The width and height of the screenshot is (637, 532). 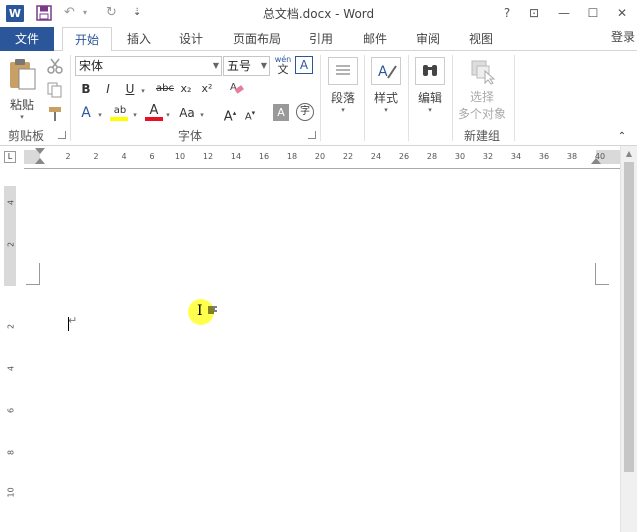 What do you see at coordinates (432, 156) in the screenshot?
I see `ruler-tick: 28` at bounding box center [432, 156].